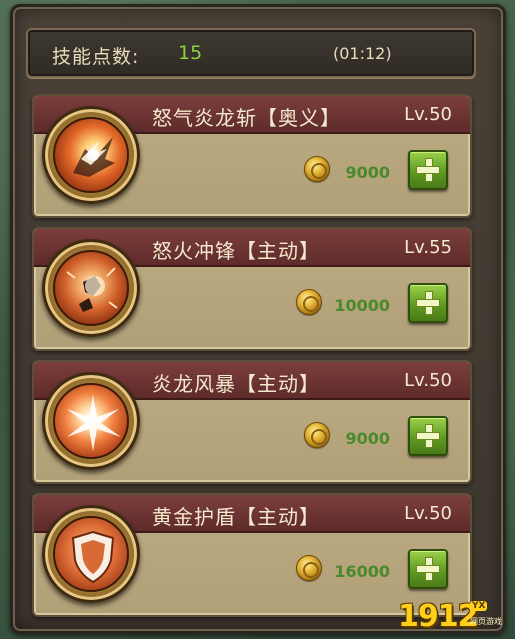 Image resolution: width=515 pixels, height=639 pixels. Describe the element at coordinates (428, 247) in the screenshot. I see `skill-level: Lv.55` at that location.